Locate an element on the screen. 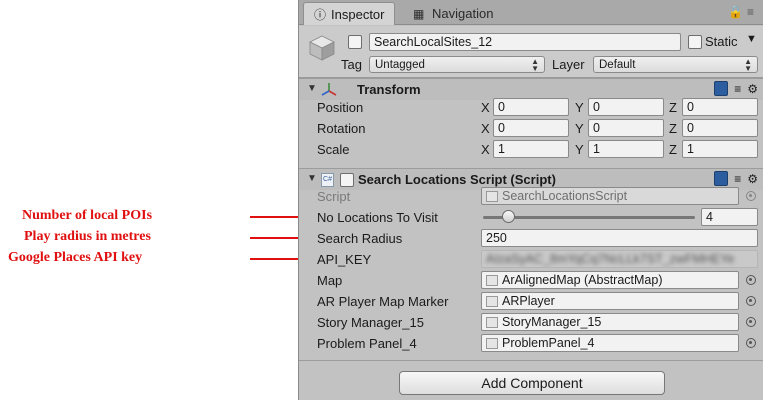 The image size is (763, 400). scale-x-field: 1 is located at coordinates (531, 149).